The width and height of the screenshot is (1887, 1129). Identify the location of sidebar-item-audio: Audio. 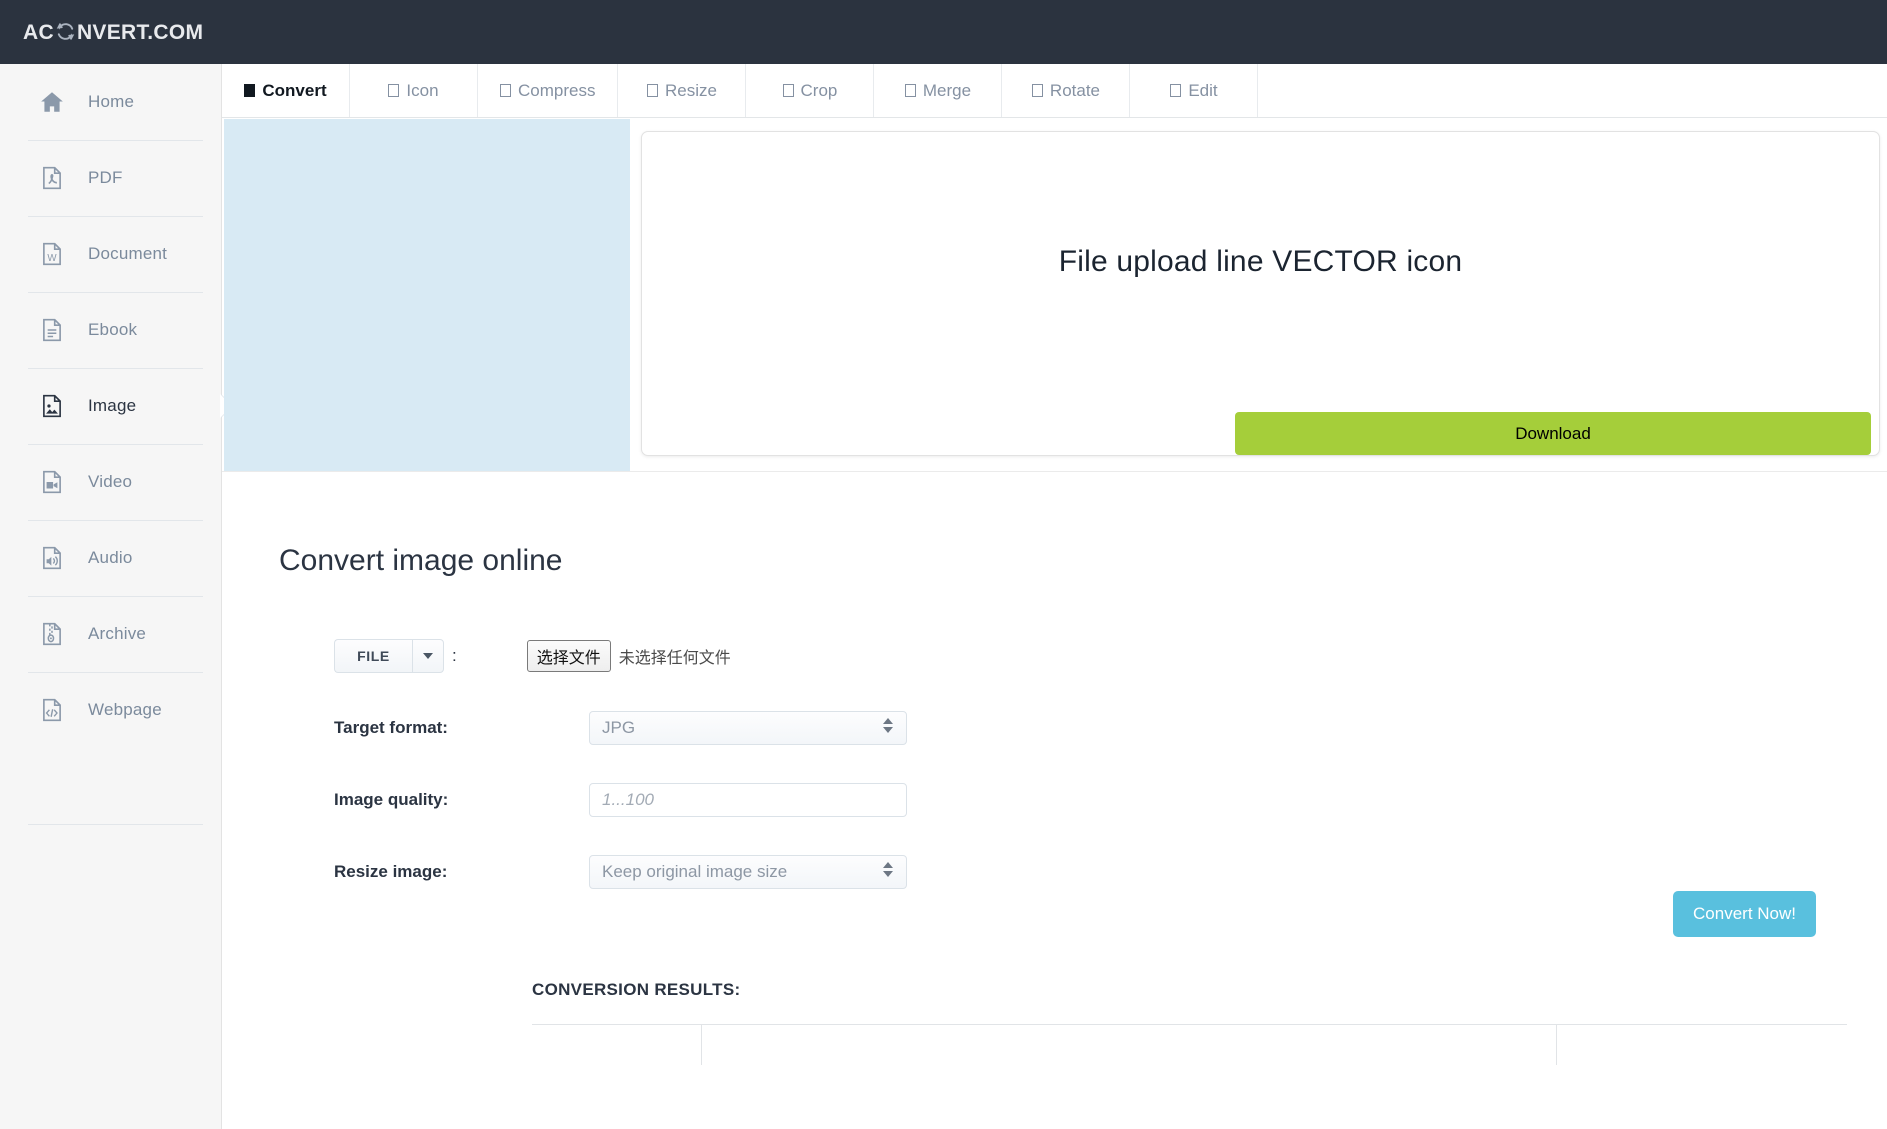
(110, 558).